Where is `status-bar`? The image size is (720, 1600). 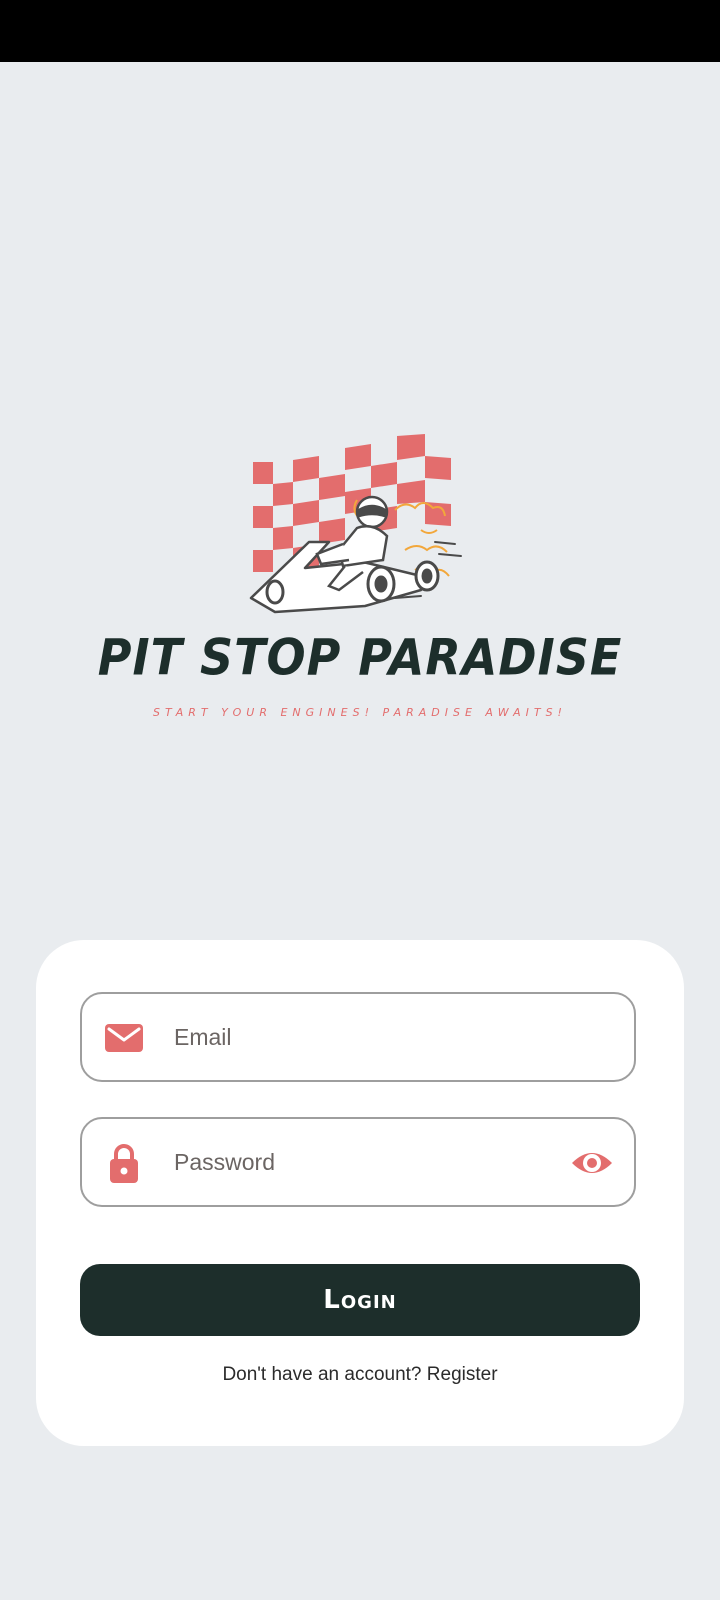 status-bar is located at coordinates (360, 31).